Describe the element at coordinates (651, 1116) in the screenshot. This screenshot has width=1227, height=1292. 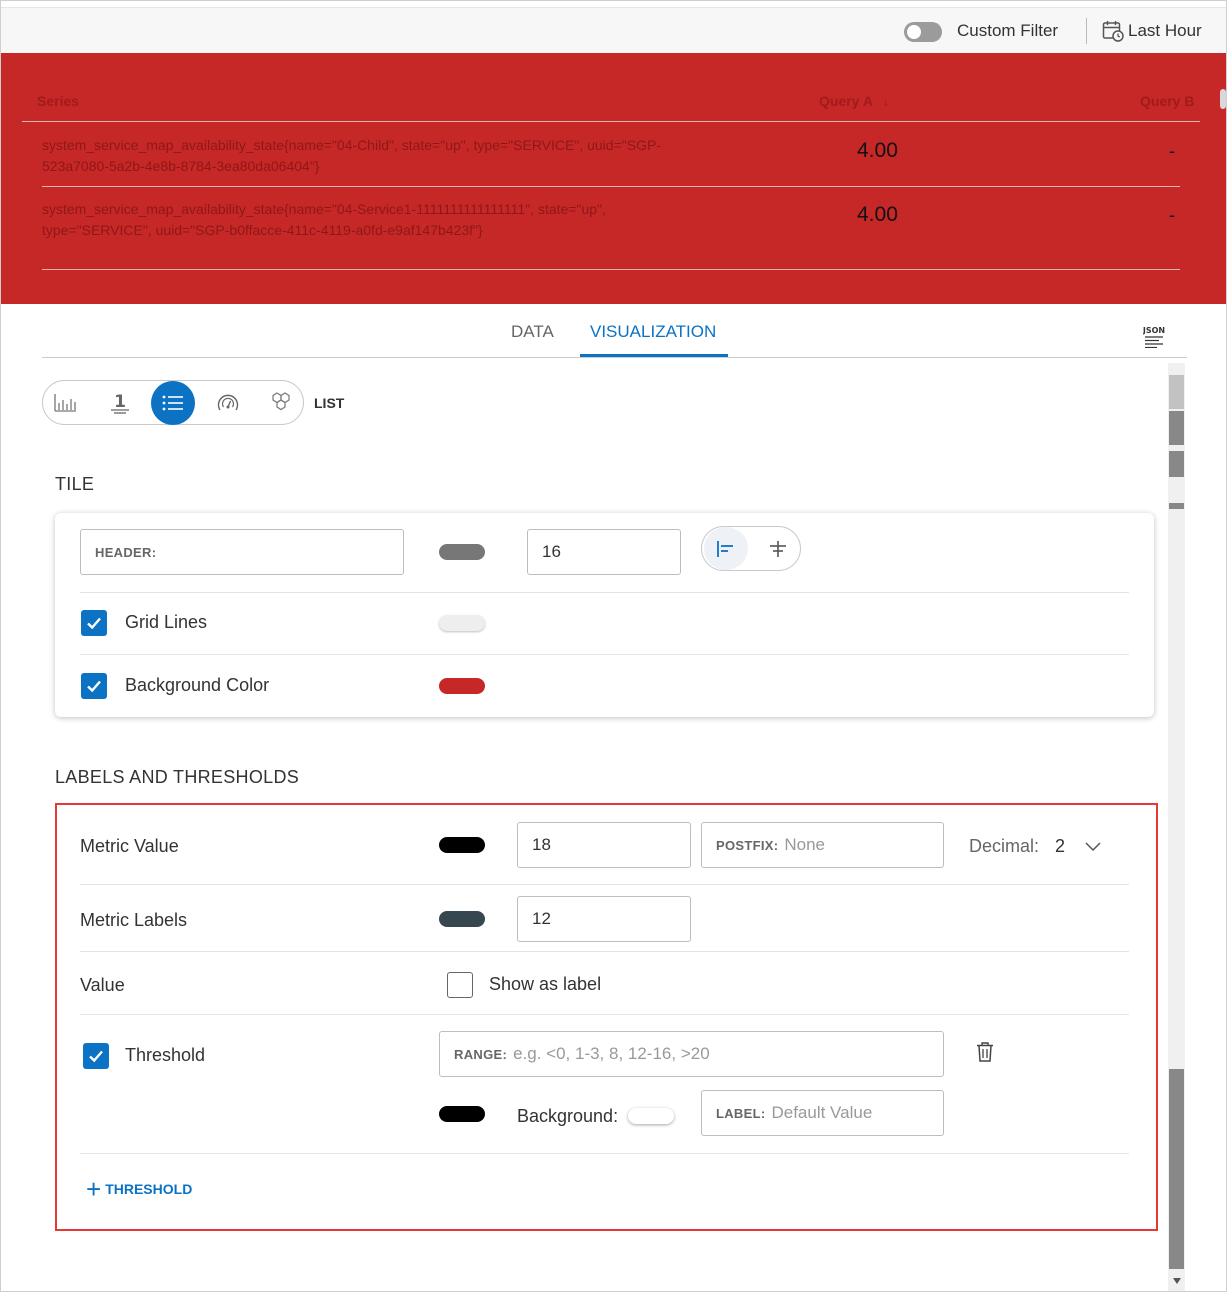
I see `threshold-background-swatch` at that location.